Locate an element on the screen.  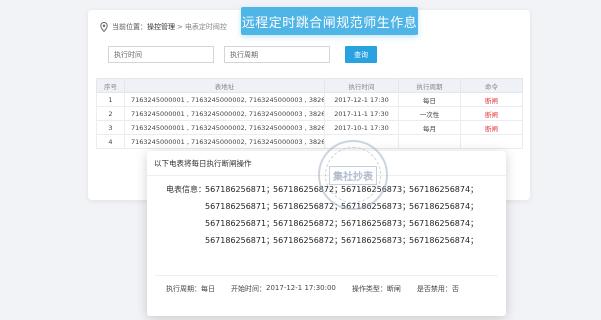
watermark-text: 集社抄表 is located at coordinates (353, 175).